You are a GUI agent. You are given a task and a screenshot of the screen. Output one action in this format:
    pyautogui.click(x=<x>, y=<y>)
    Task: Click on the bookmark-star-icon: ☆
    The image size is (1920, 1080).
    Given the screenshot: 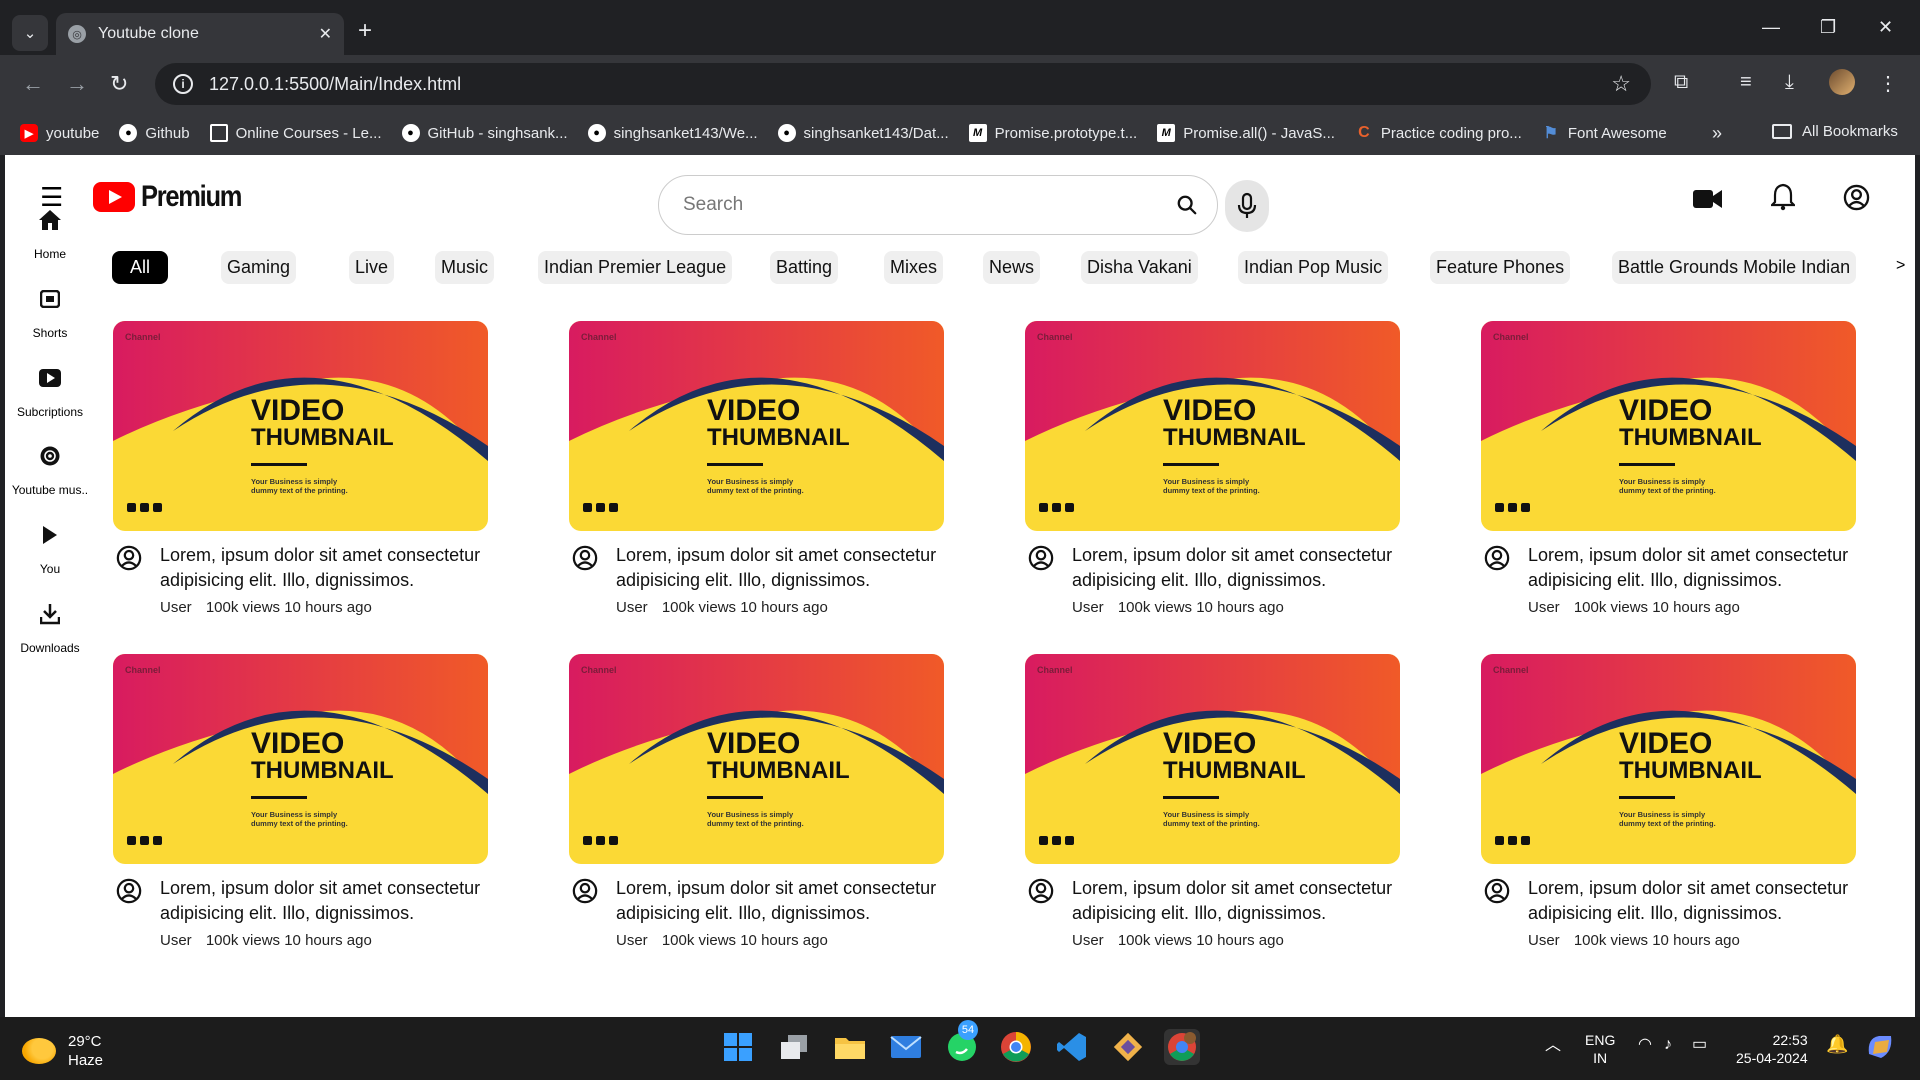 What is the action you would take?
    pyautogui.click(x=1621, y=84)
    